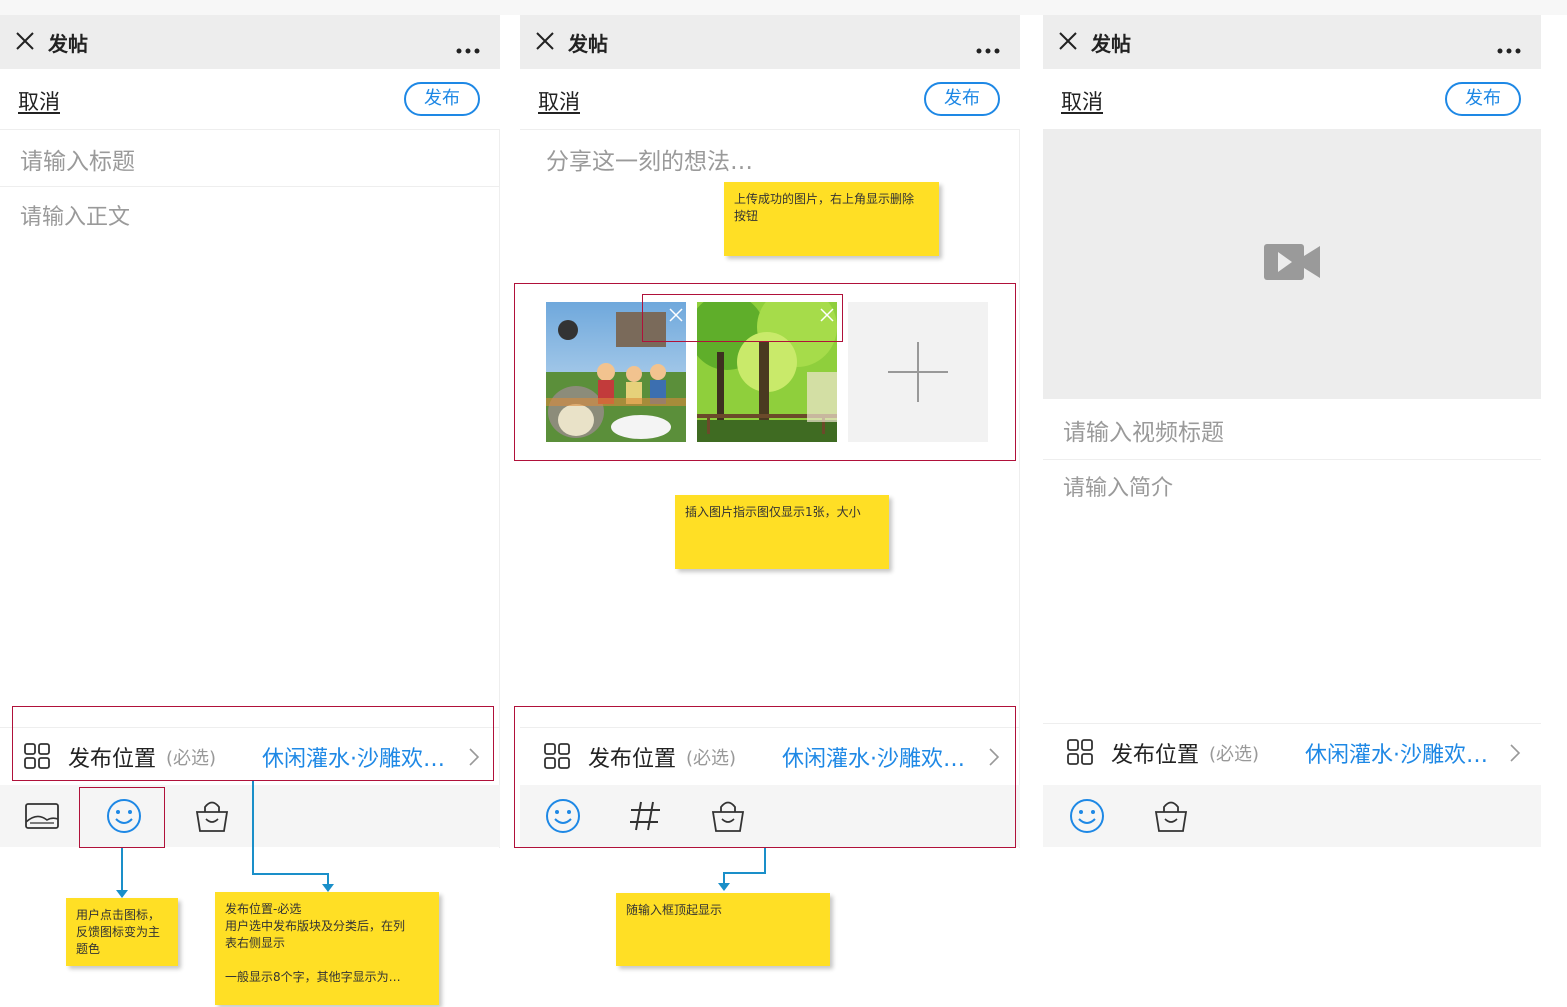 The width and height of the screenshot is (1567, 1007). I want to click on video-desc-placeholder: 请输入简介, so click(1118, 486).